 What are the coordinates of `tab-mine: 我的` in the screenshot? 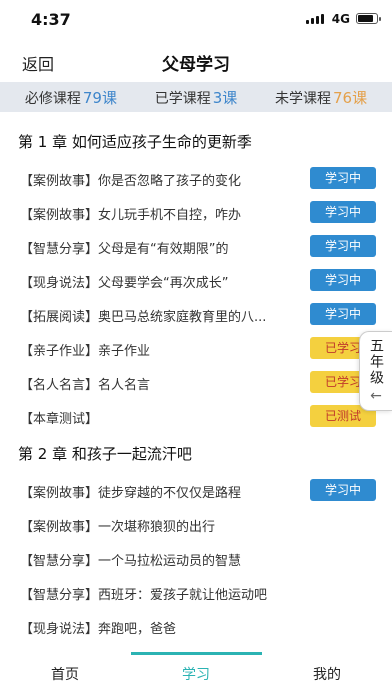 It's located at (327, 674).